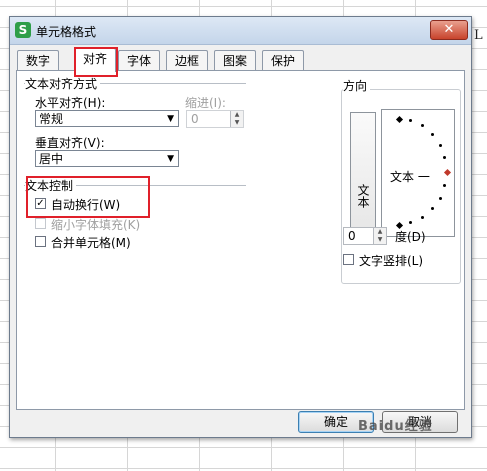 This screenshot has width=487, height=471. What do you see at coordinates (205, 103) in the screenshot?
I see `indent-label: 缩进(I):` at bounding box center [205, 103].